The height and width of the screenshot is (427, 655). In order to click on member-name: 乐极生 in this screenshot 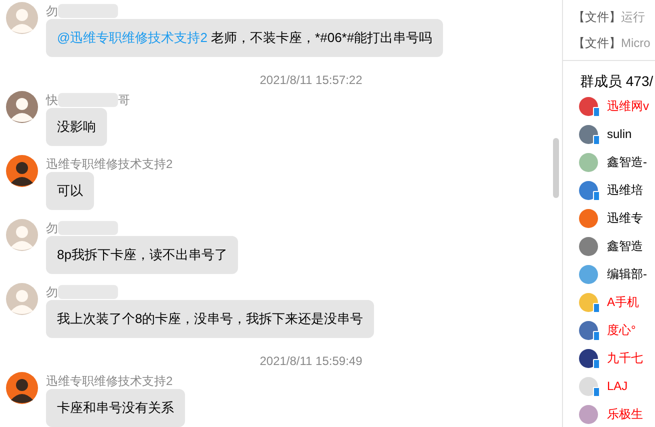, I will do `click(625, 414)`.